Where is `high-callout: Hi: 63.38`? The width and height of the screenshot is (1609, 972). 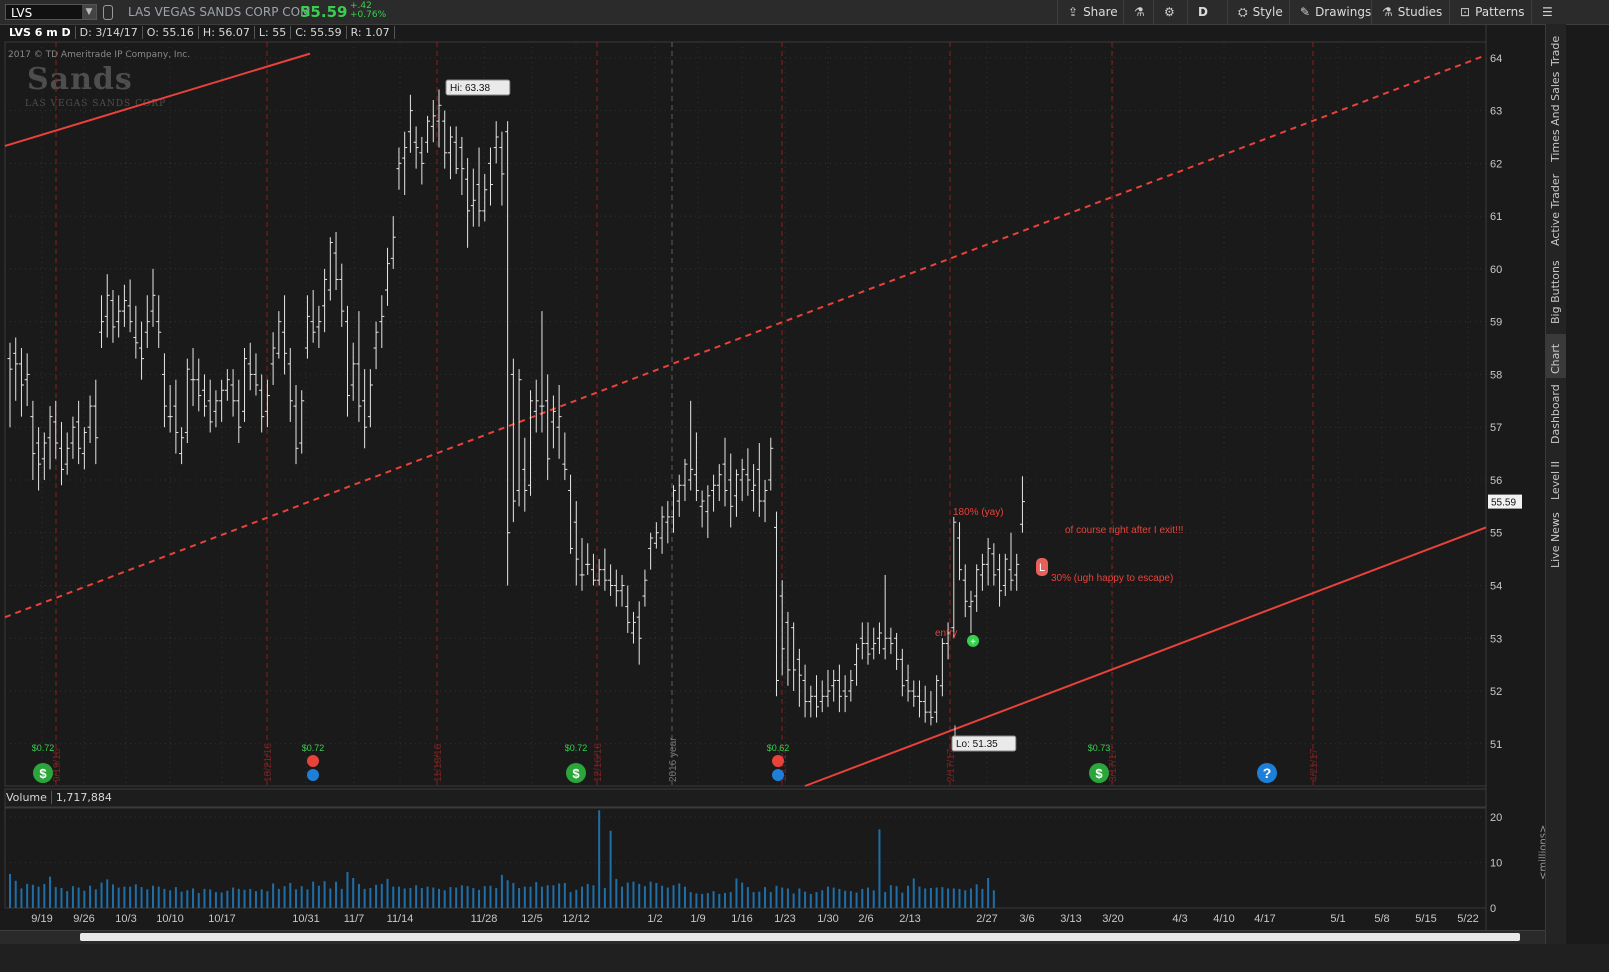 high-callout: Hi: 63.38 is located at coordinates (478, 87).